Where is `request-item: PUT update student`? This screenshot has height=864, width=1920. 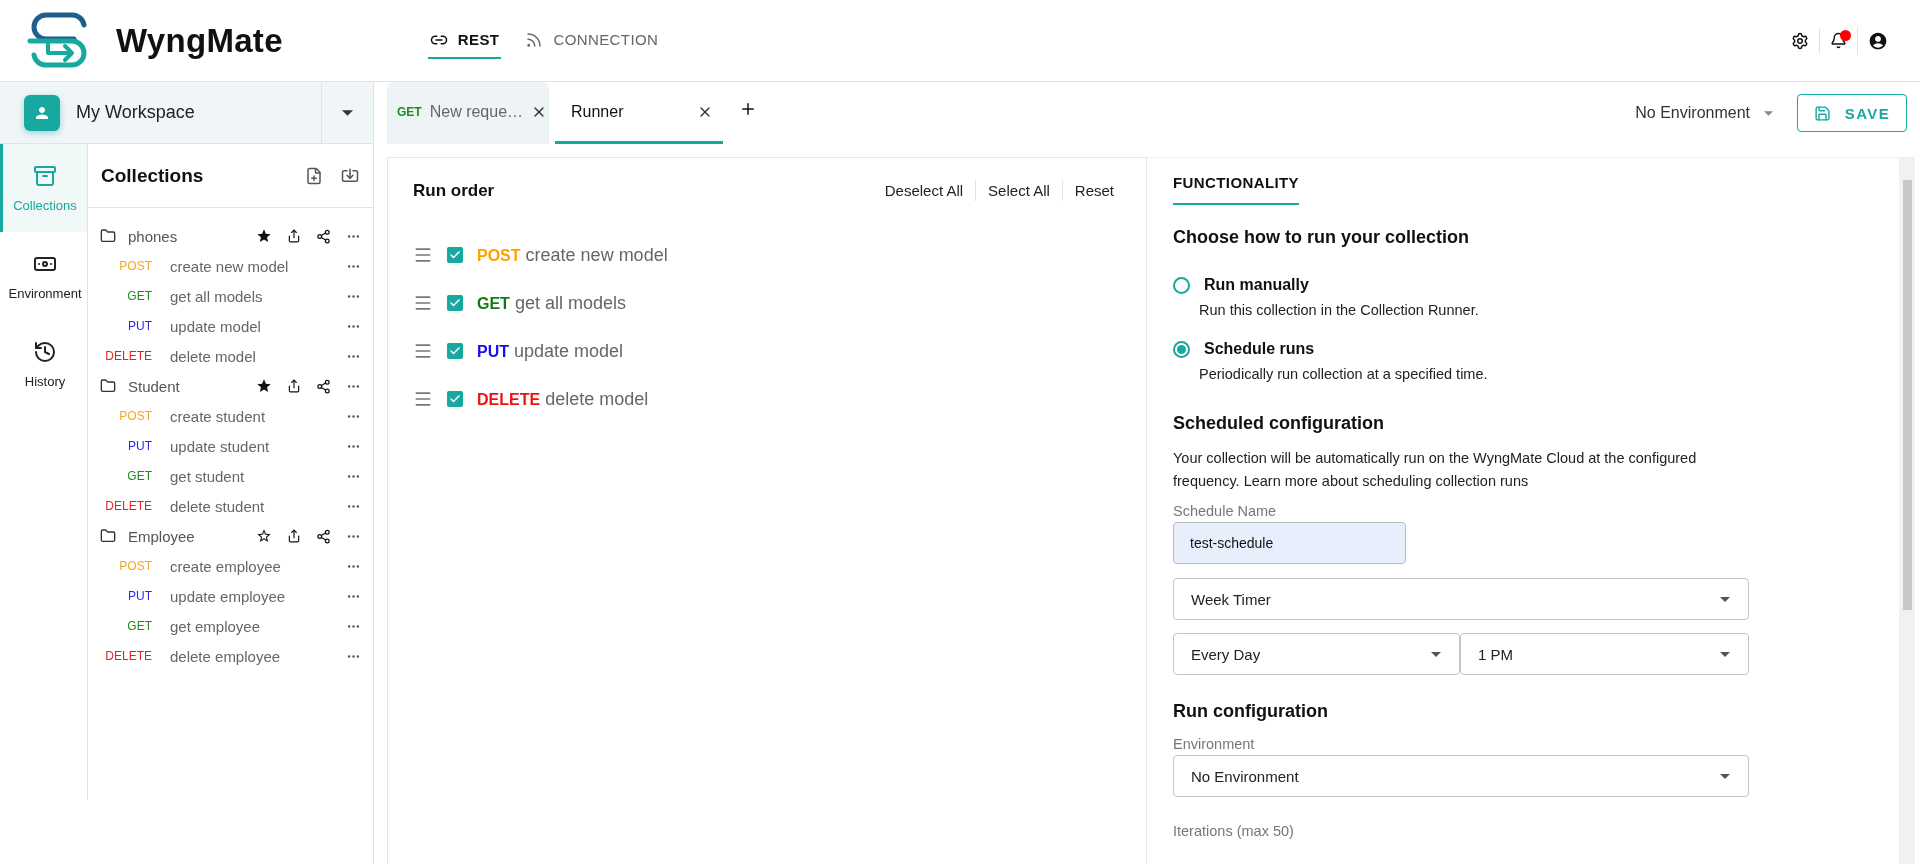
request-item: PUT update student is located at coordinates (222, 446).